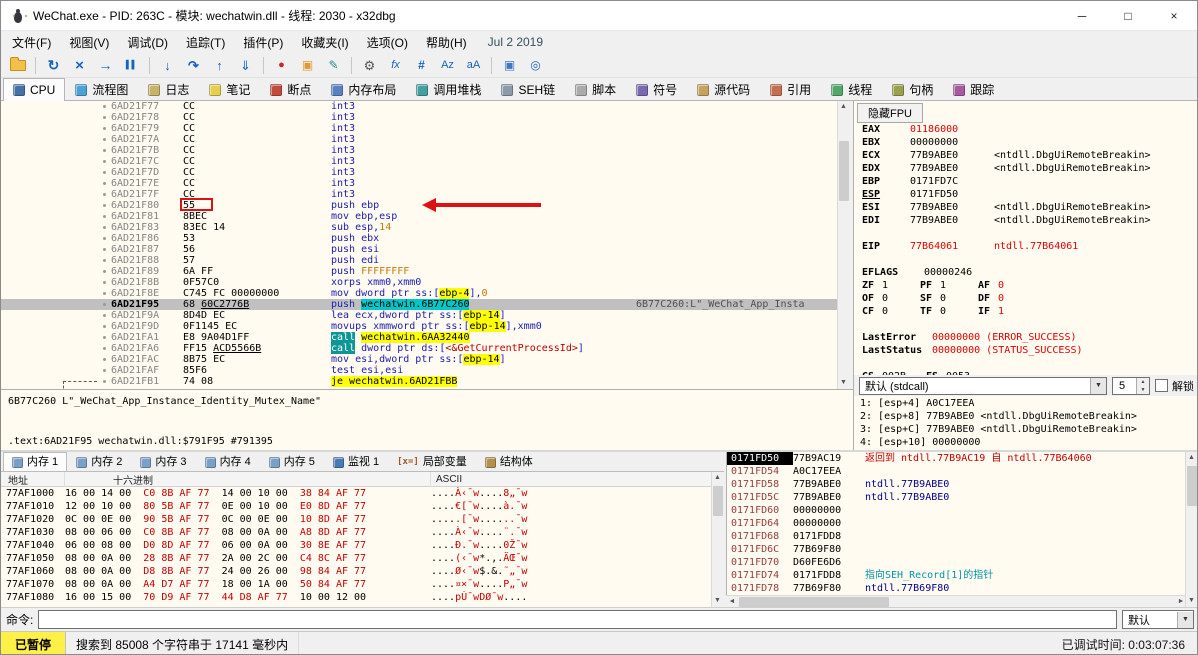 This screenshot has height=655, width=1198. I want to click on tab-log: 日志, so click(168, 89).